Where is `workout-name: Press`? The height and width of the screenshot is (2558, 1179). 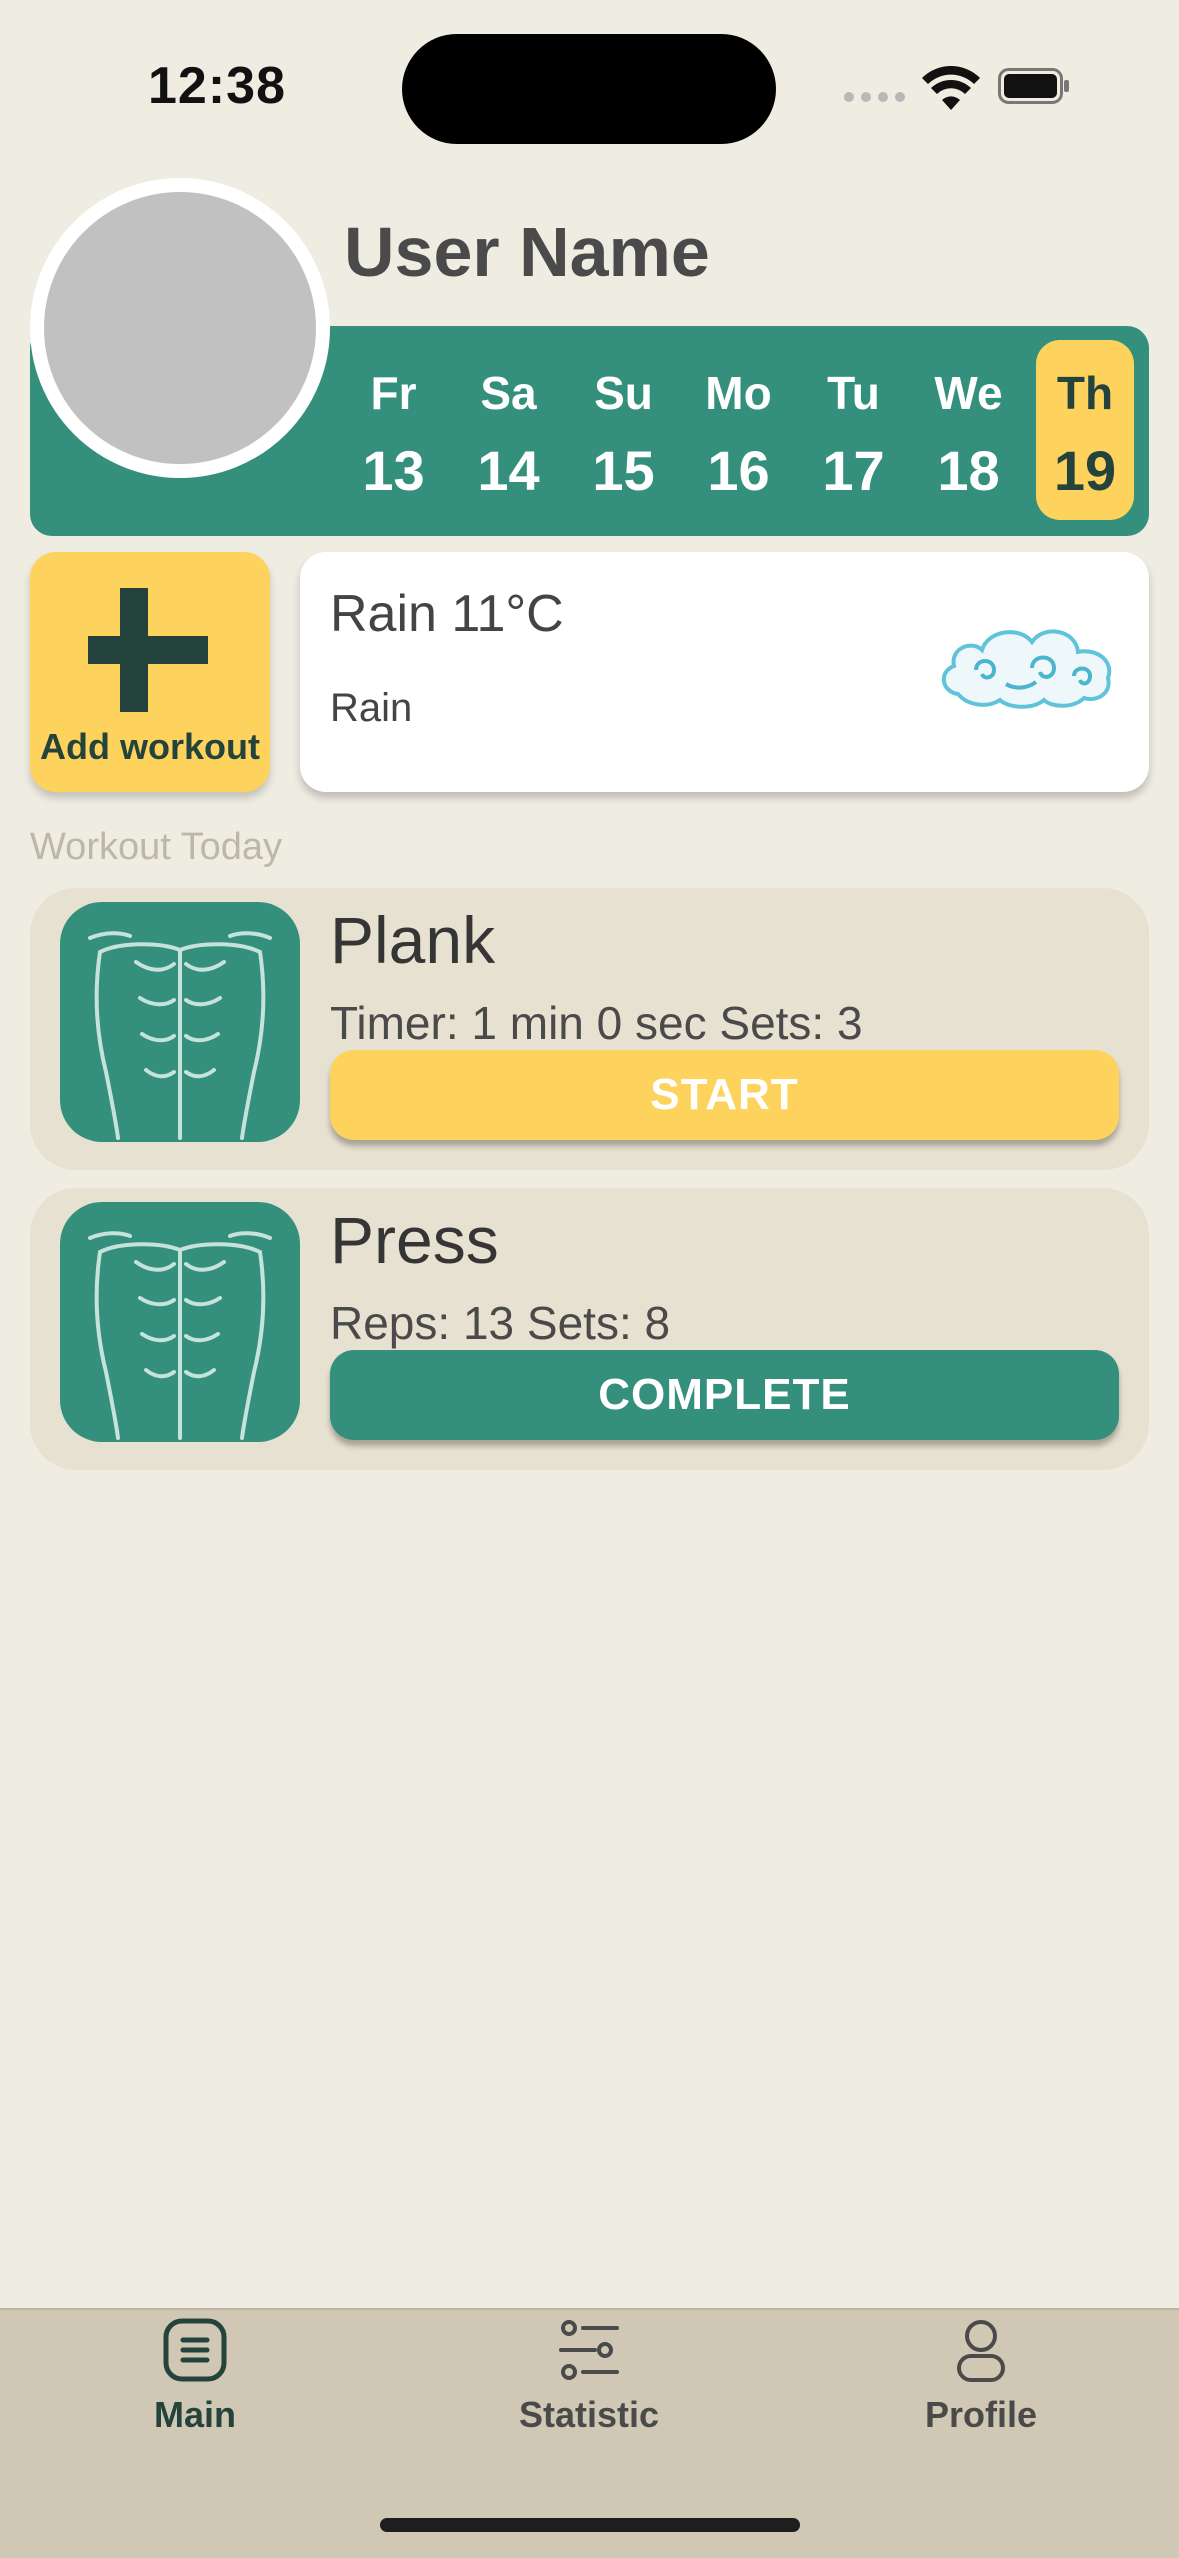 workout-name: Press is located at coordinates (414, 1240).